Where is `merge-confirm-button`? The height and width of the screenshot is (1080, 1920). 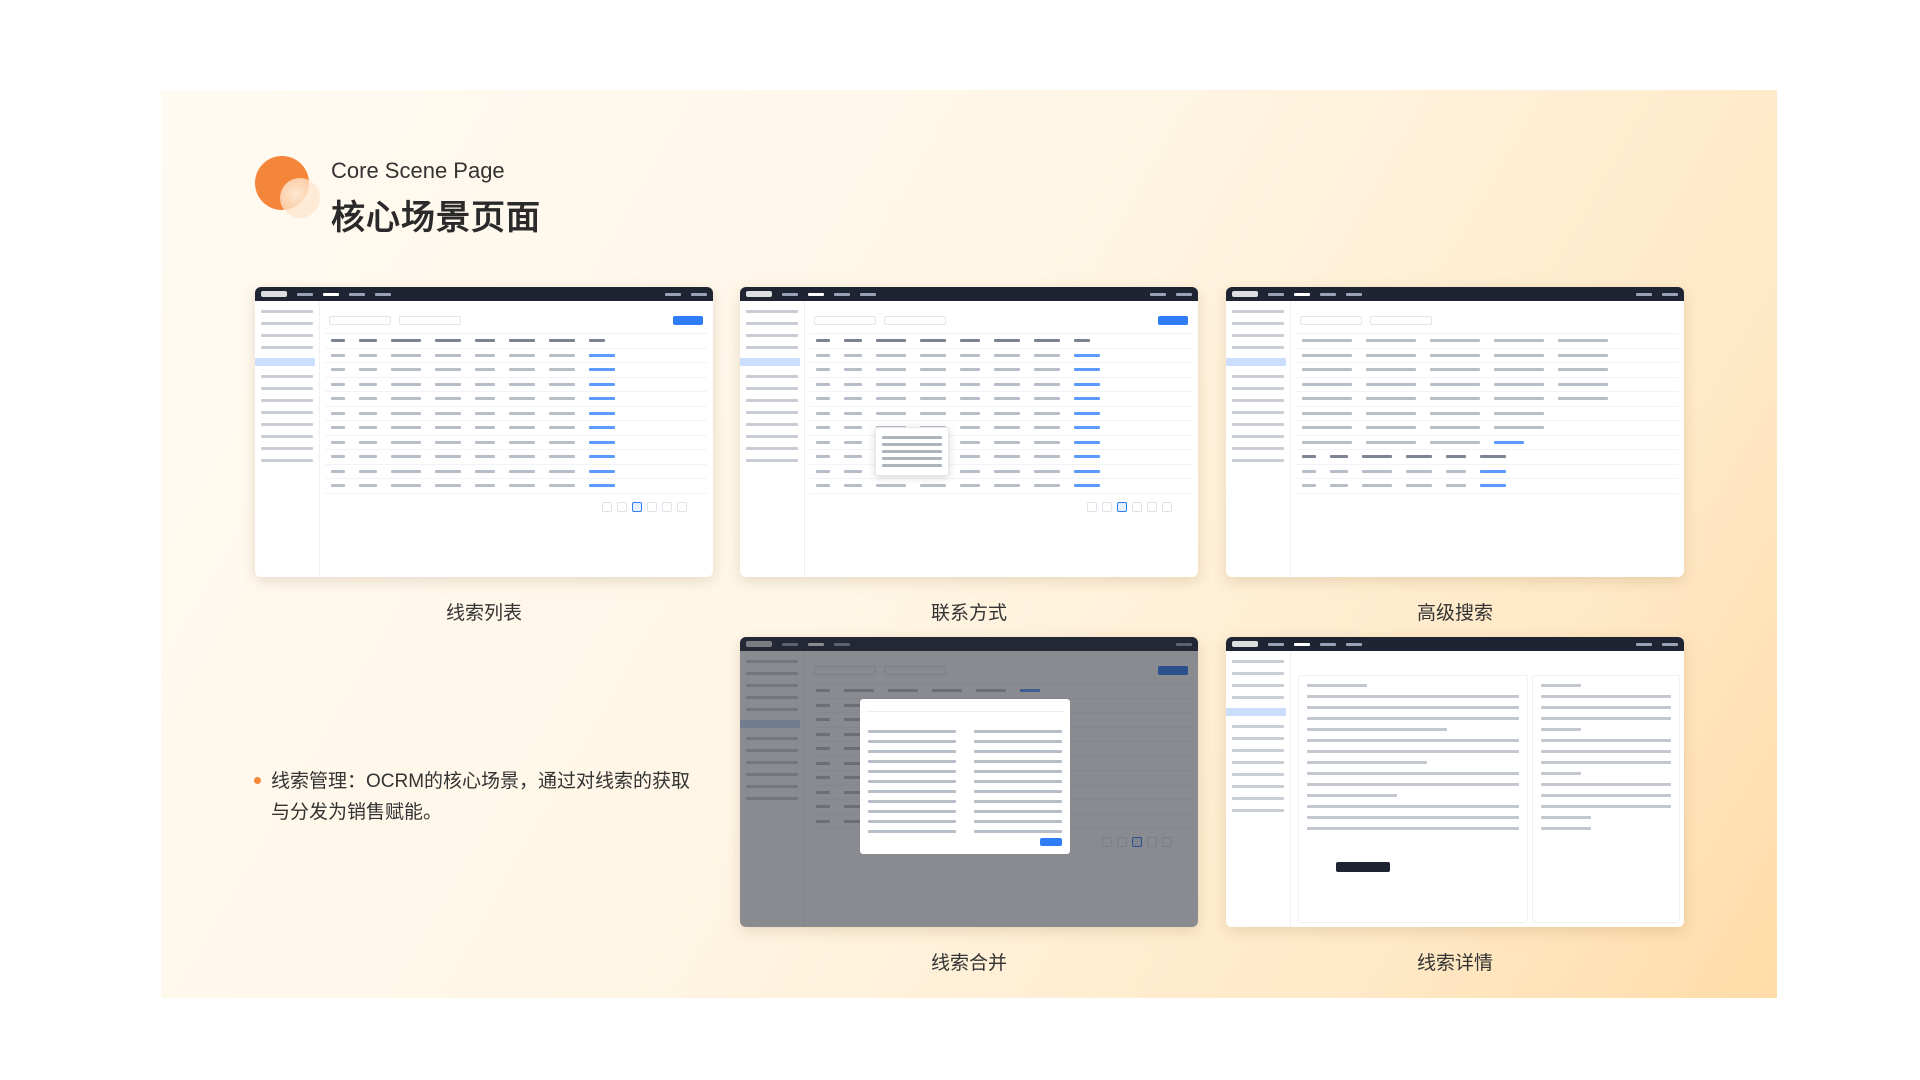
merge-confirm-button is located at coordinates (1051, 842).